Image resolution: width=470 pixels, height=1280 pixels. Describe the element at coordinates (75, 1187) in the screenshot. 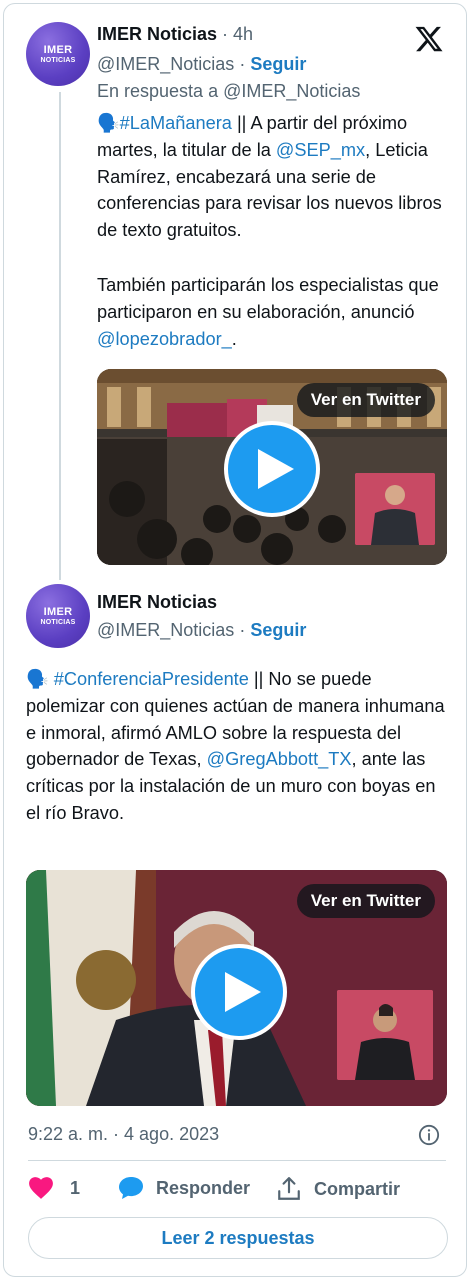

I see `like-count: 1` at that location.